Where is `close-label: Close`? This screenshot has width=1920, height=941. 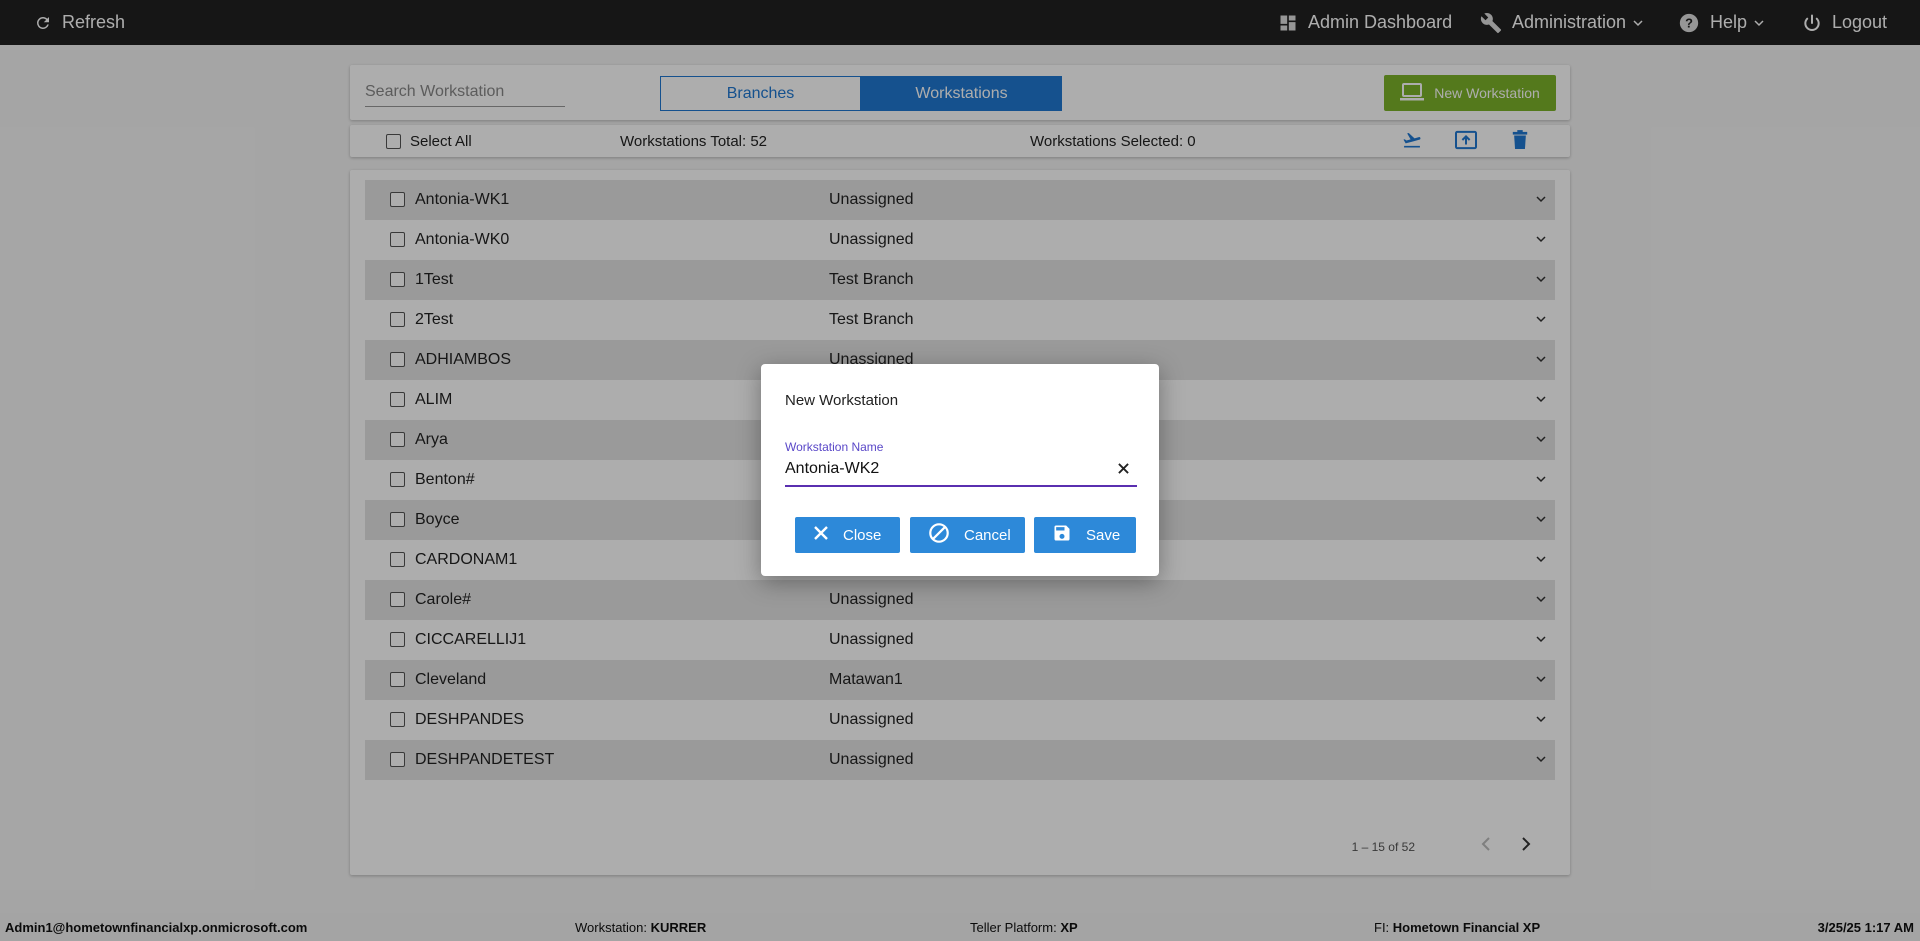
close-label: Close is located at coordinates (862, 535).